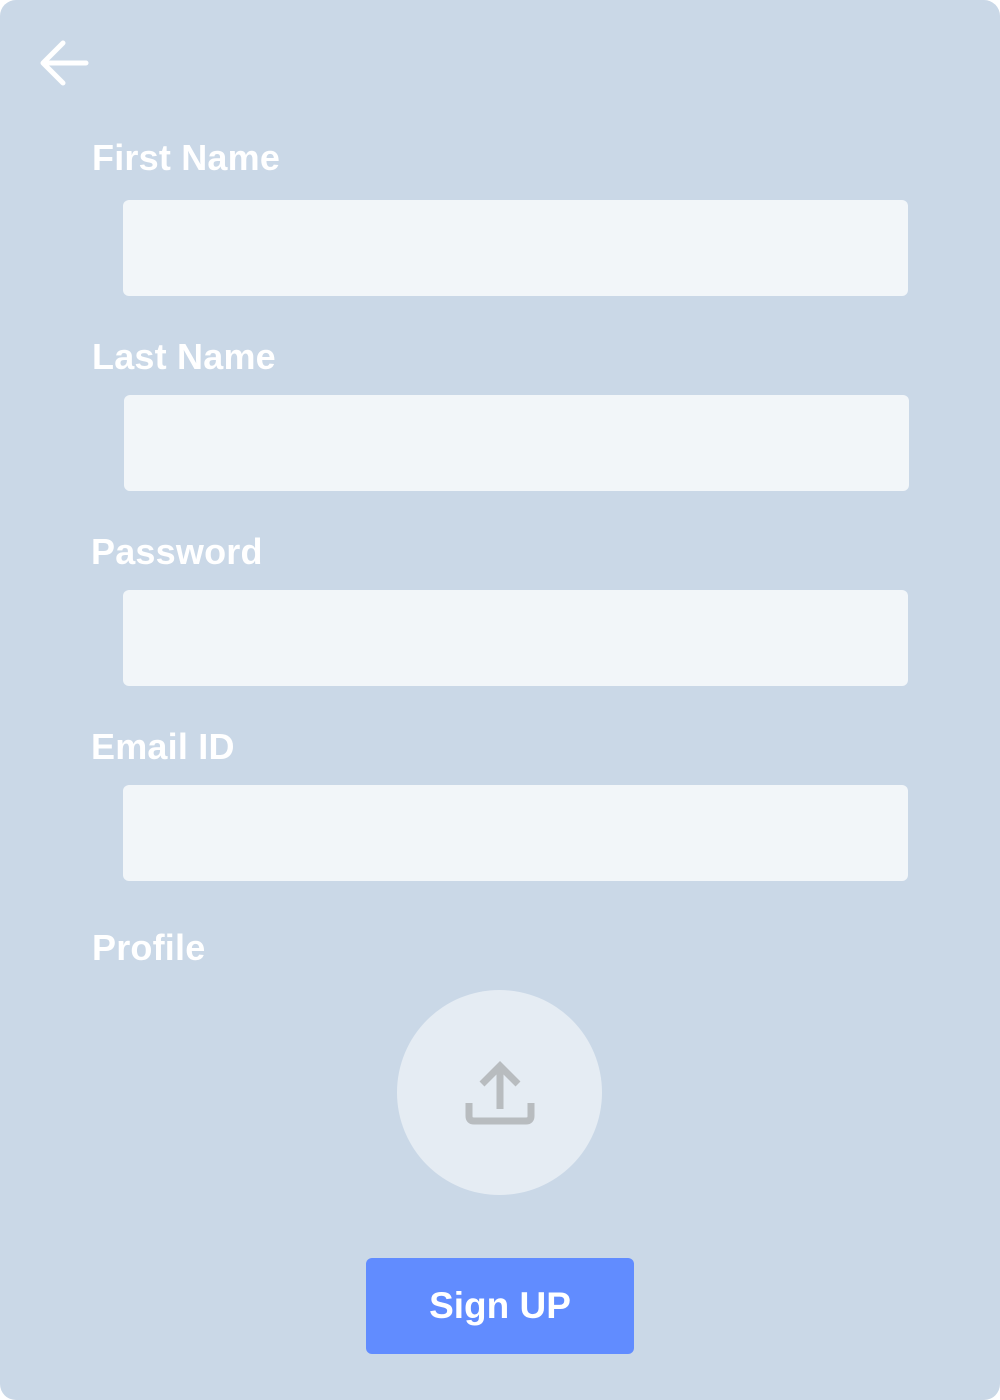 This screenshot has height=1400, width=1000. What do you see at coordinates (186, 157) in the screenshot?
I see `first-name-label: First Name` at bounding box center [186, 157].